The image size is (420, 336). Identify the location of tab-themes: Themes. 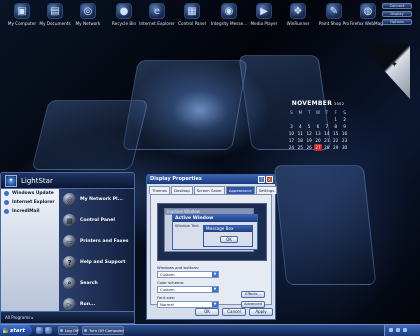
(160, 190).